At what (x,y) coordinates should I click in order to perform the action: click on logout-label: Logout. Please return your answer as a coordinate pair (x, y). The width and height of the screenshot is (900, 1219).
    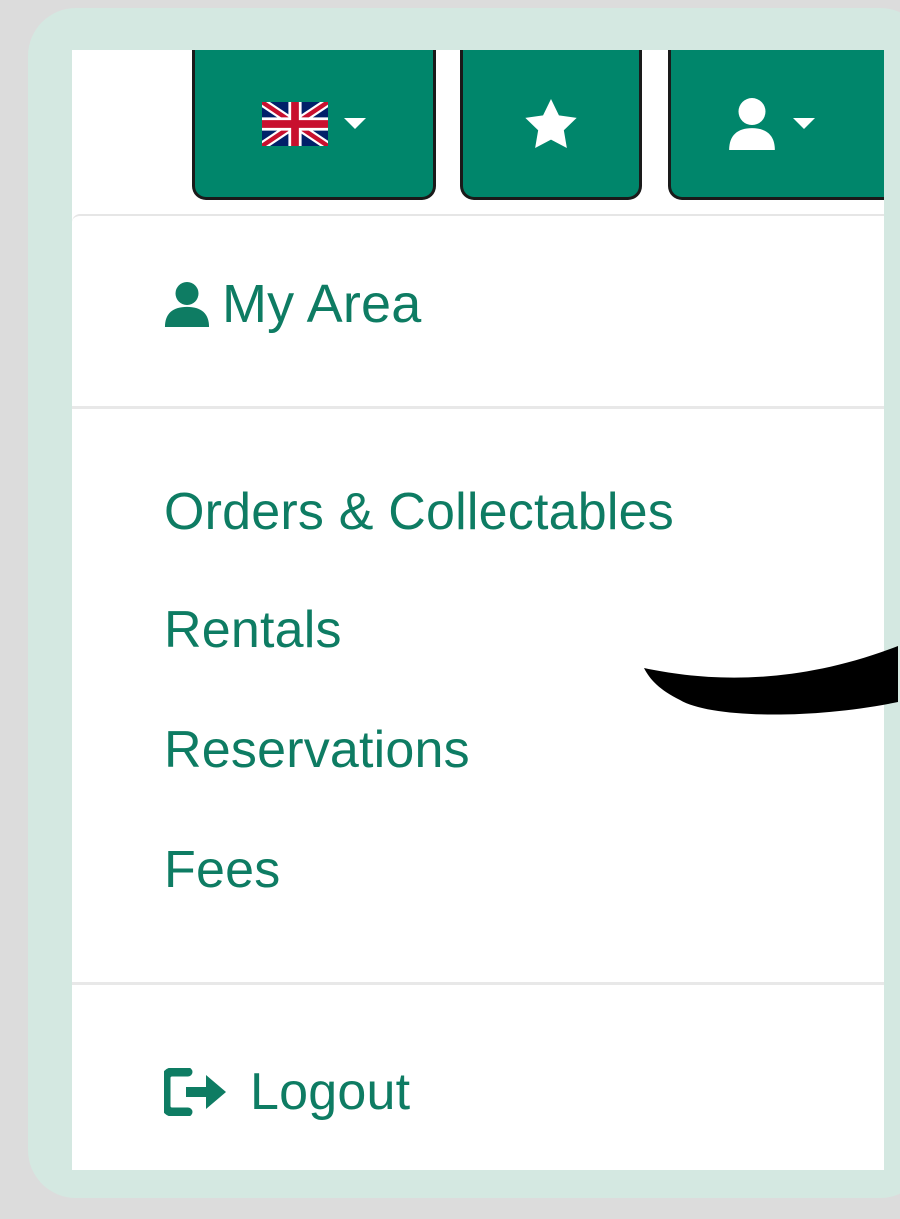
    Looking at the image, I should click on (330, 1092).